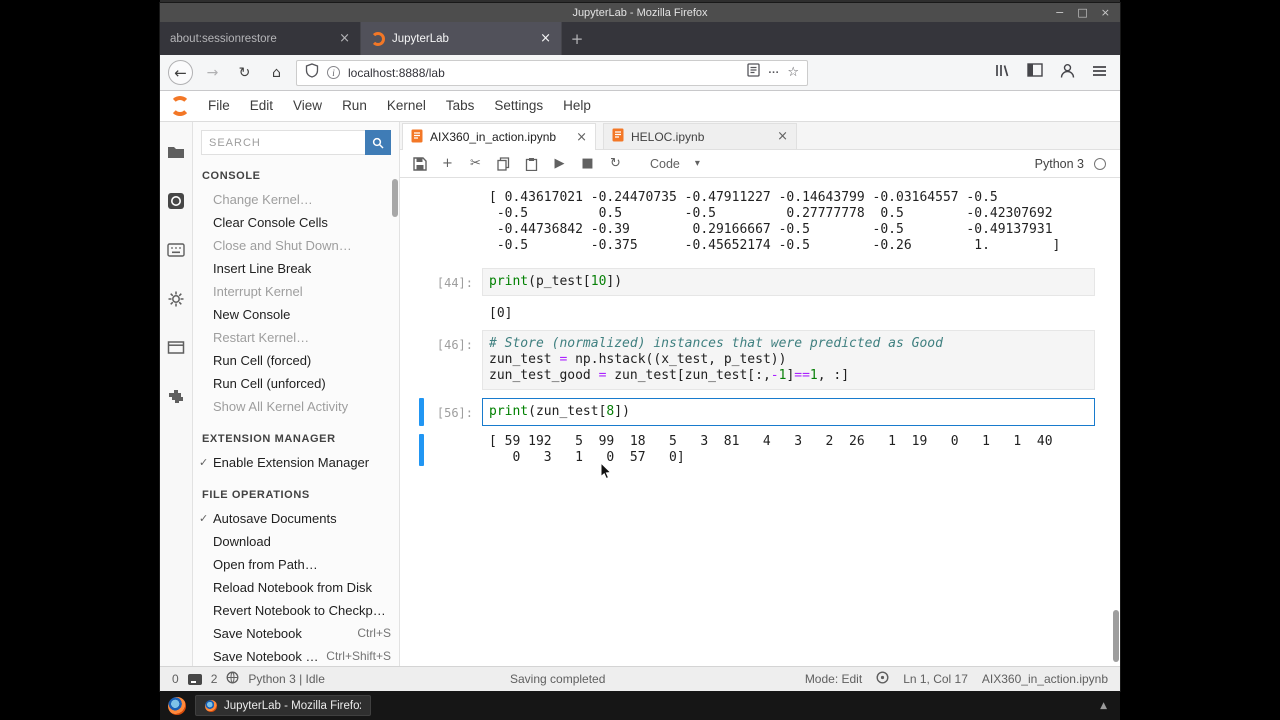 Image resolution: width=1280 pixels, height=720 pixels. What do you see at coordinates (296, 291) in the screenshot?
I see `palette-item-interrupt-kernel: Interrupt Kernel` at bounding box center [296, 291].